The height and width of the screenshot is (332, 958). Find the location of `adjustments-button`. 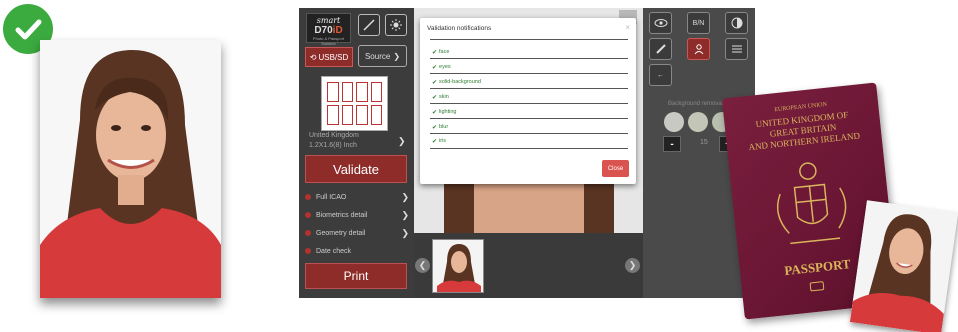

adjustments-button is located at coordinates (736, 49).